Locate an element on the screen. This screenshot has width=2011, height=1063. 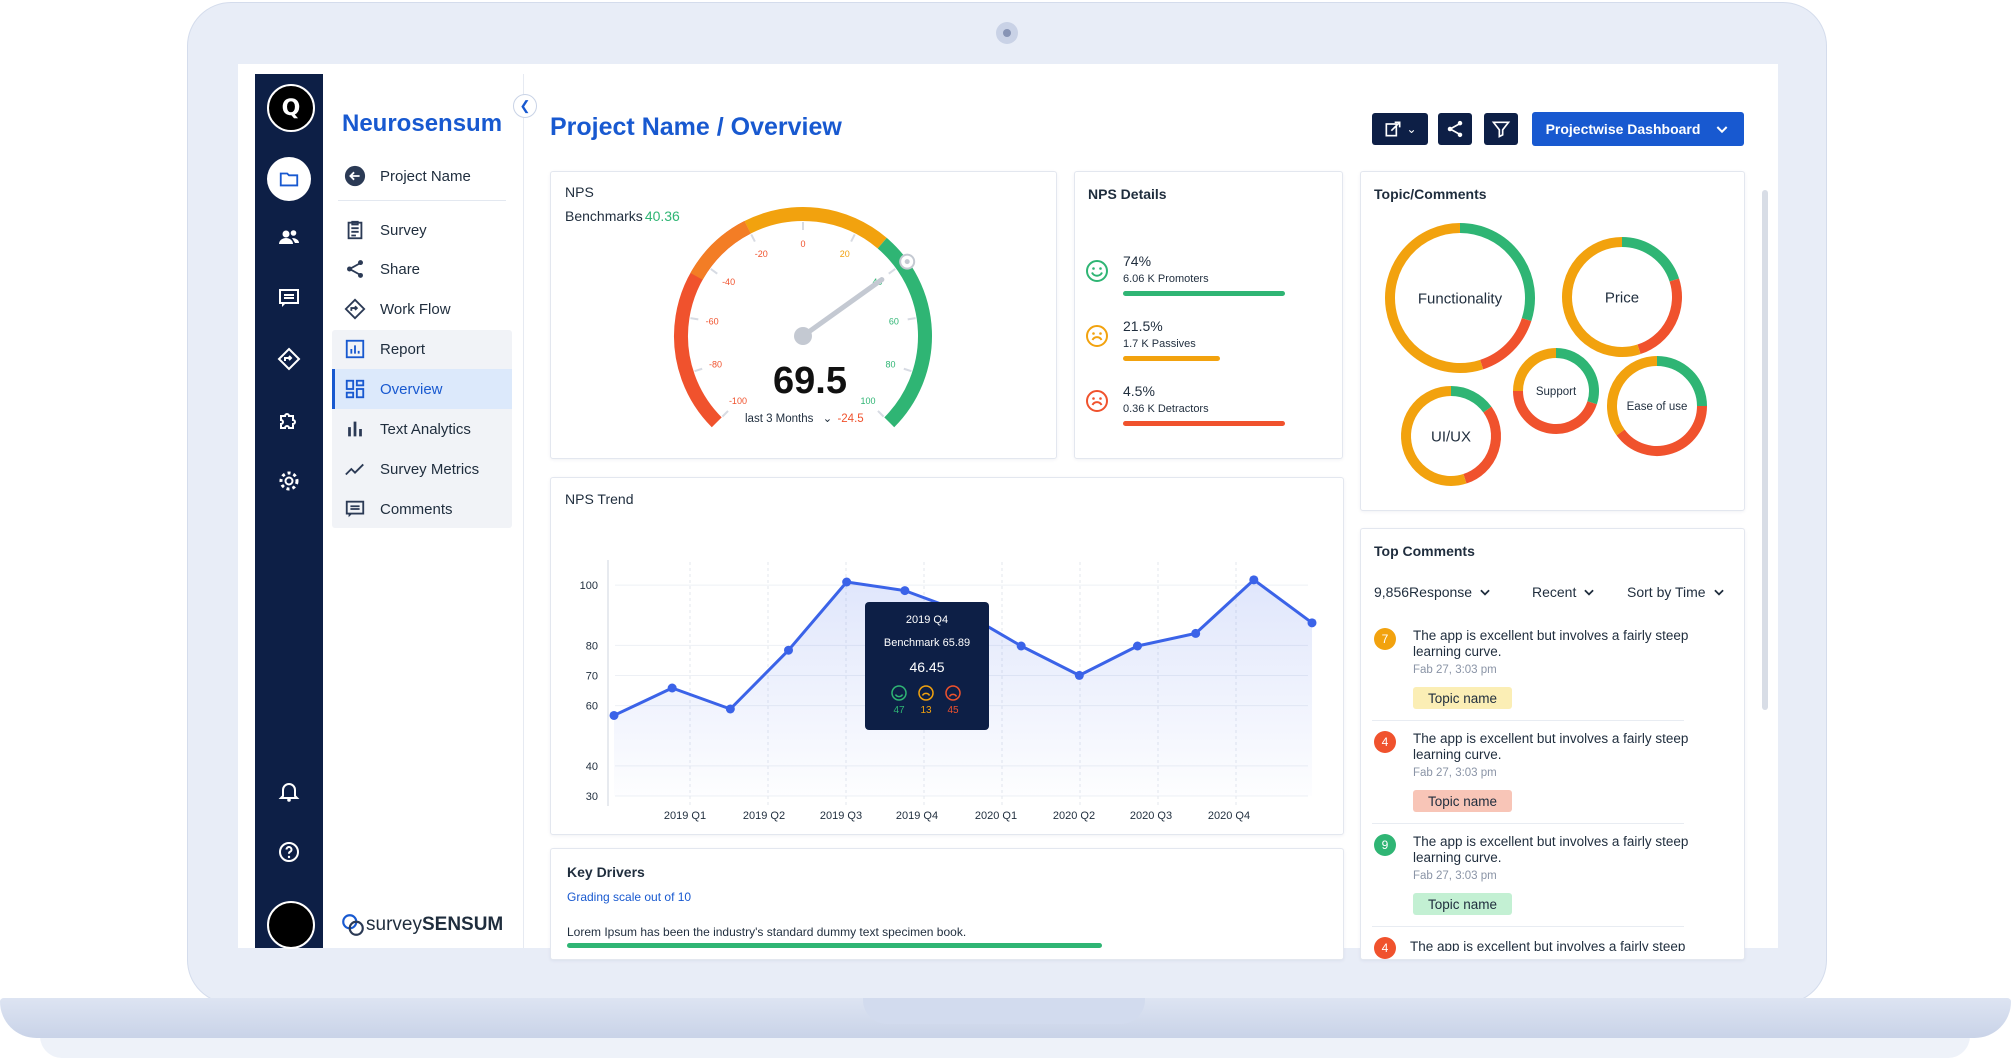
dashboard-select: Projectwise Dashboard is located at coordinates (1638, 129).